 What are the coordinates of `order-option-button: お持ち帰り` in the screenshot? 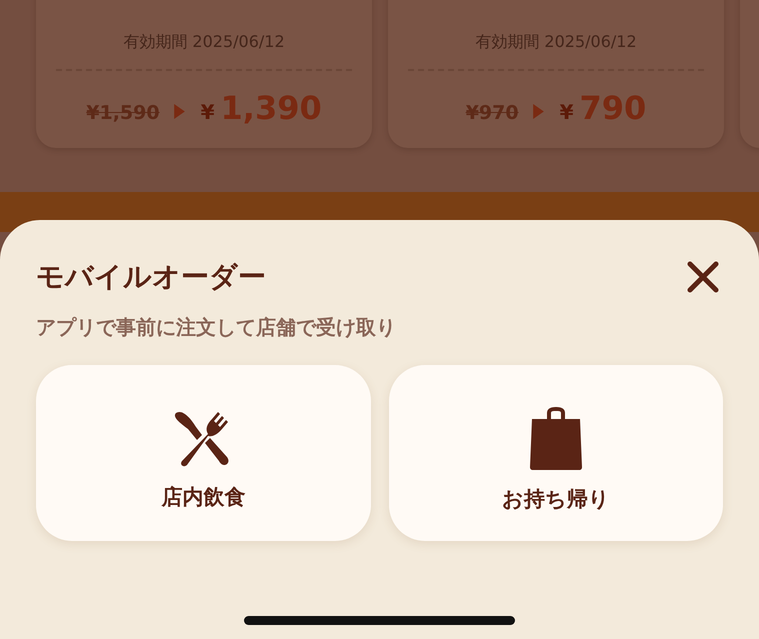 It's located at (555, 453).